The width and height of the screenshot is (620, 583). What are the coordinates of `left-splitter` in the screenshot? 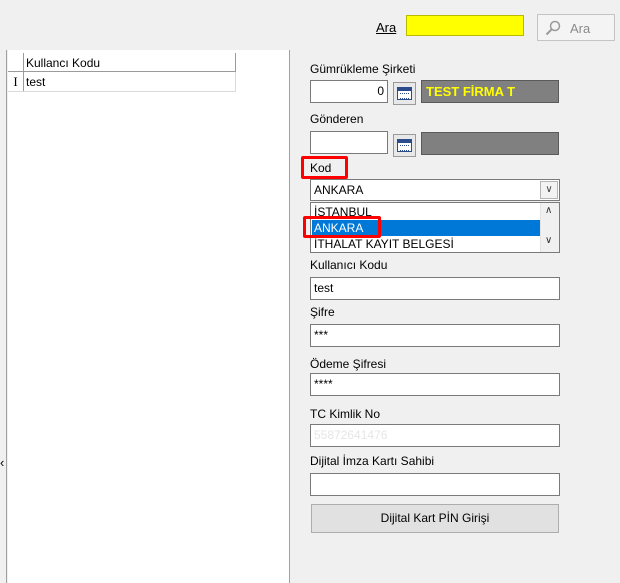 It's located at (4, 316).